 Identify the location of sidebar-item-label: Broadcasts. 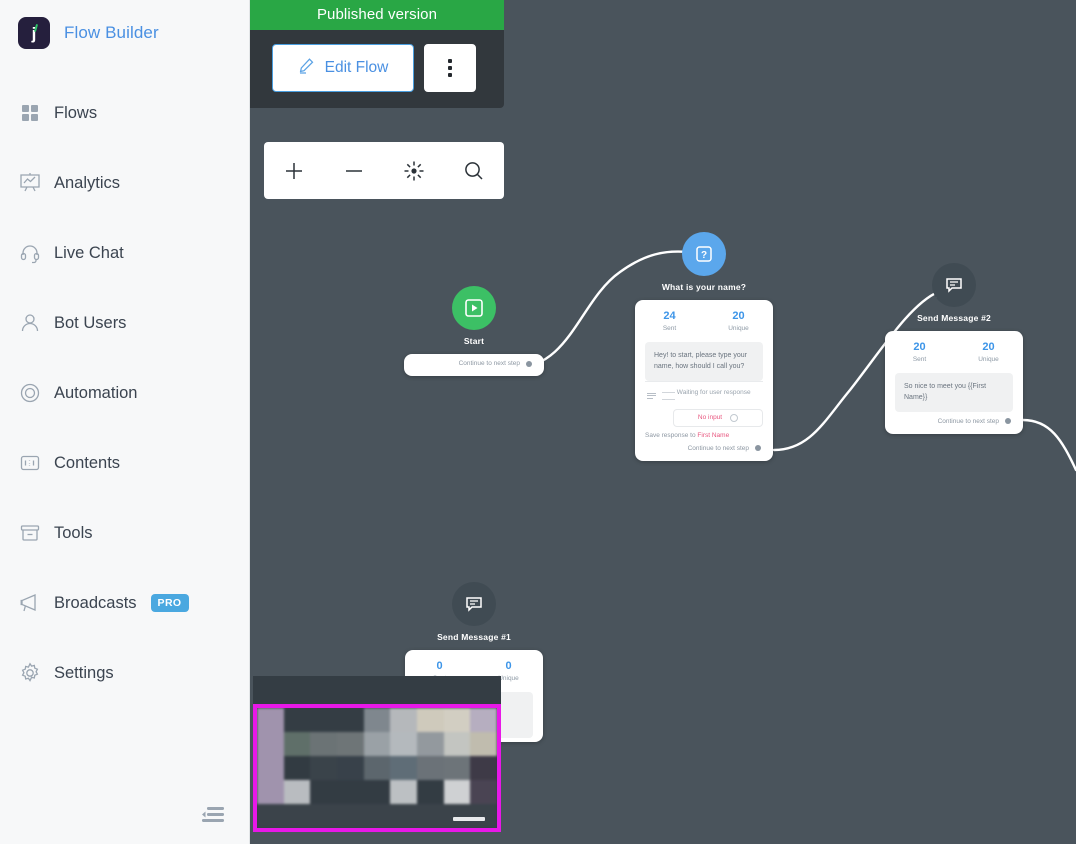
(95, 602).